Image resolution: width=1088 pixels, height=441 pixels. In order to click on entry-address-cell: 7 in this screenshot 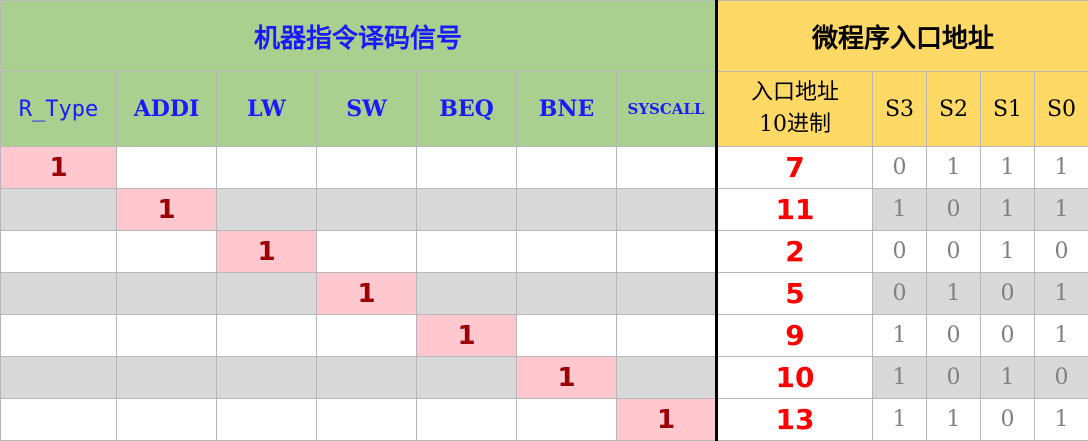, I will do `click(795, 168)`.